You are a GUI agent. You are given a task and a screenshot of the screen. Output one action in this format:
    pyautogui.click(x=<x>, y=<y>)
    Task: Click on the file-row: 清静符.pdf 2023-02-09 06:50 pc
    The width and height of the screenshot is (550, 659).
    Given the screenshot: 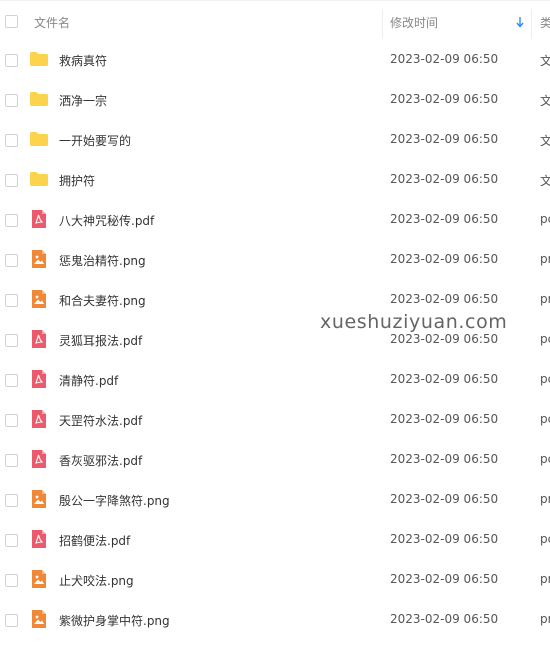 What is the action you would take?
    pyautogui.click(x=275, y=380)
    